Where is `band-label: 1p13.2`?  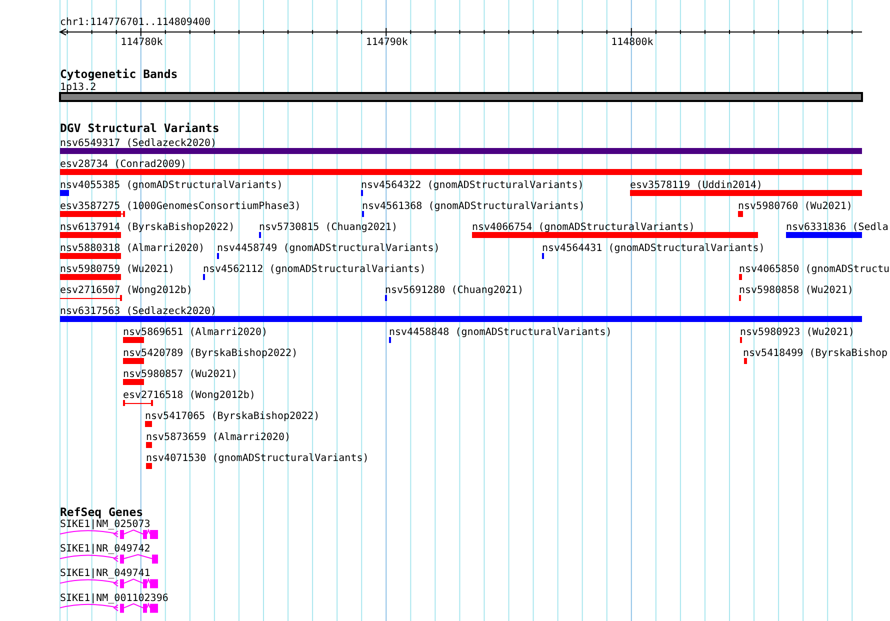
band-label: 1p13.2 is located at coordinates (78, 87).